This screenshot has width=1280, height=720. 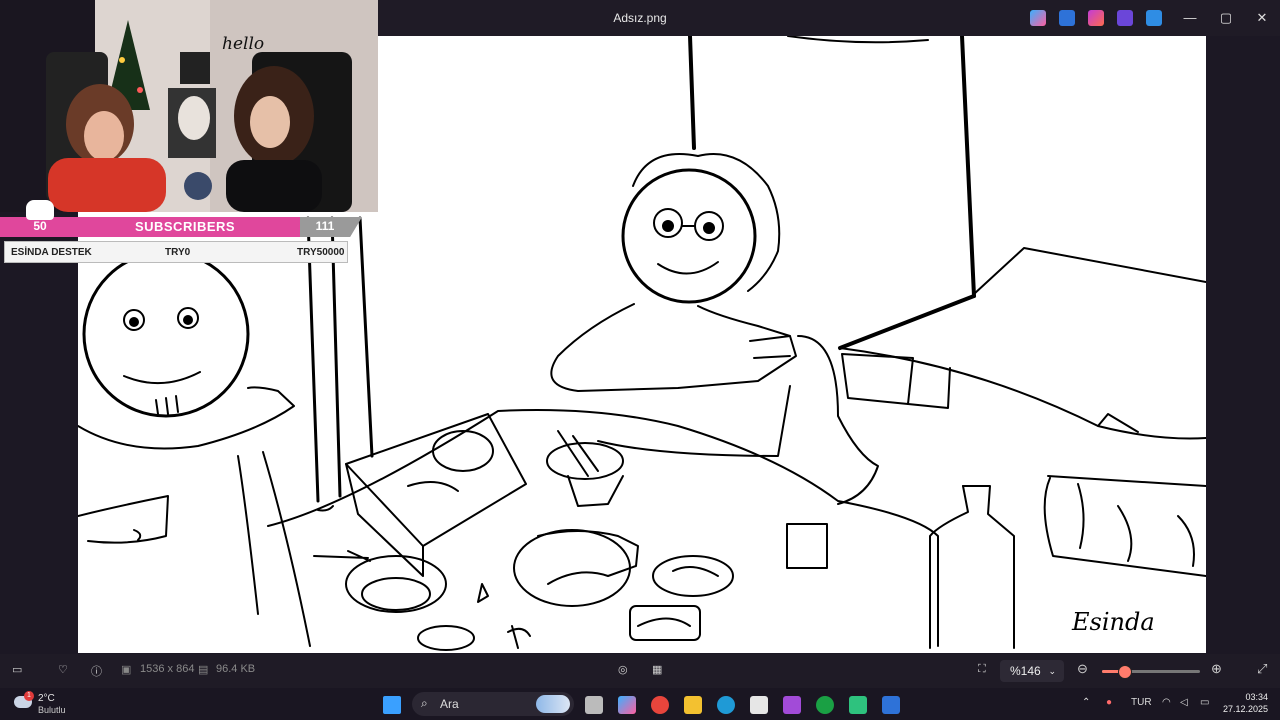 I want to click on search-icon: ⌕, so click(x=424, y=703).